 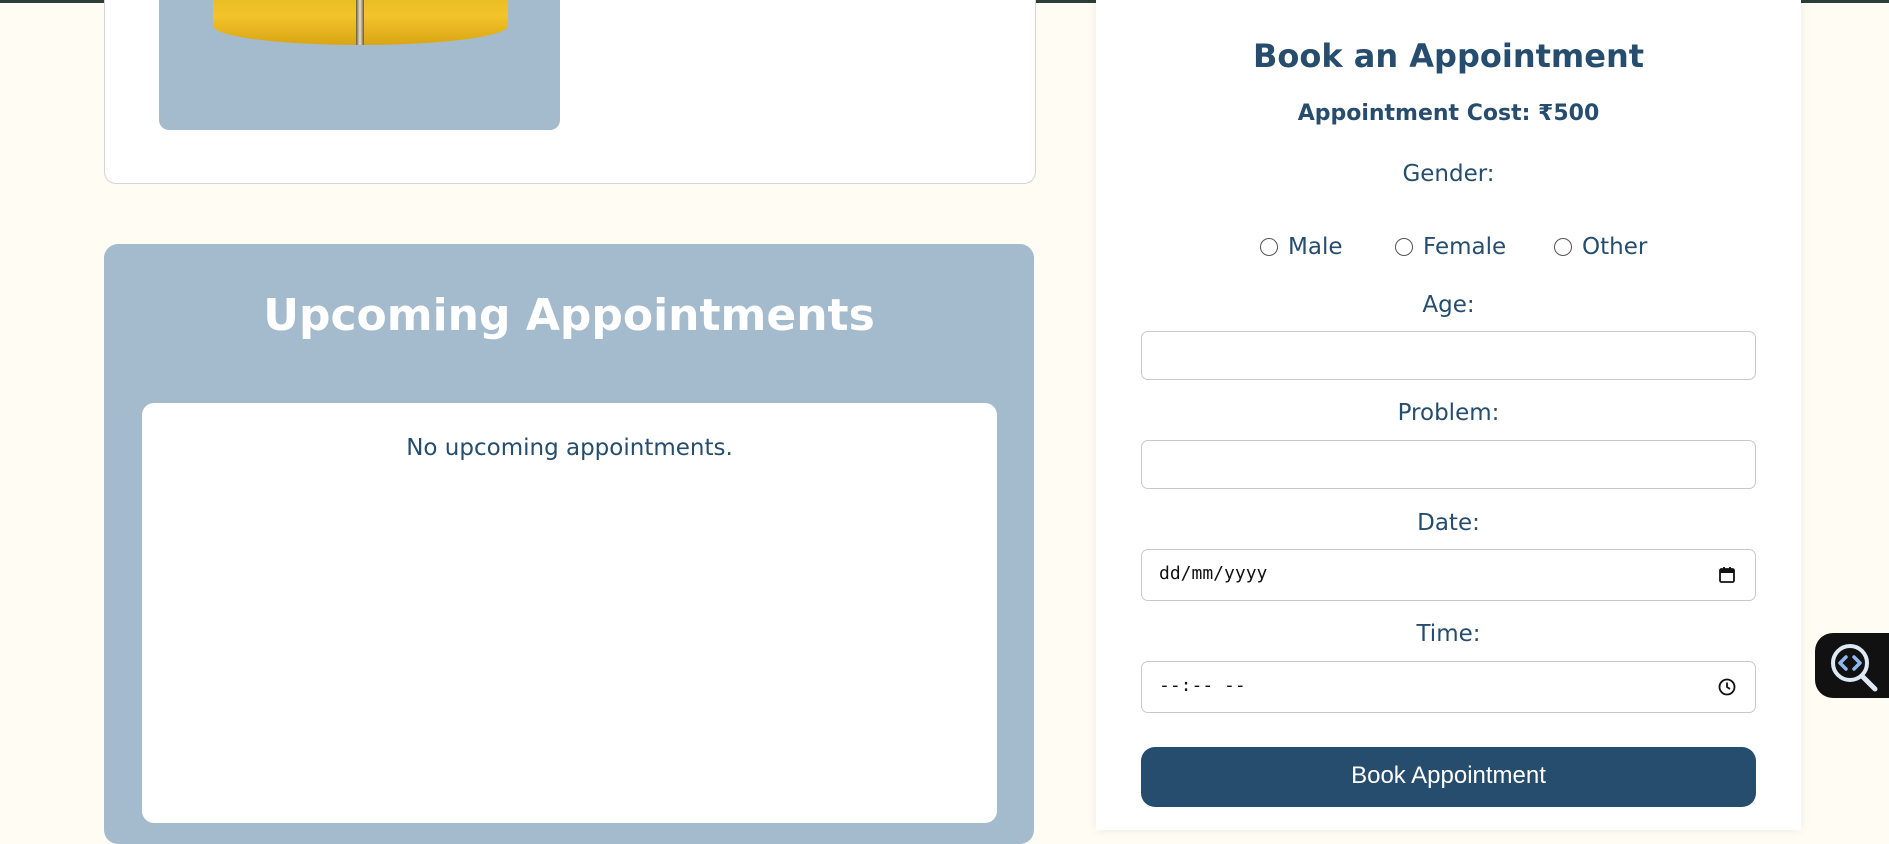 I want to click on gender-label: Gender:, so click(x=1448, y=174).